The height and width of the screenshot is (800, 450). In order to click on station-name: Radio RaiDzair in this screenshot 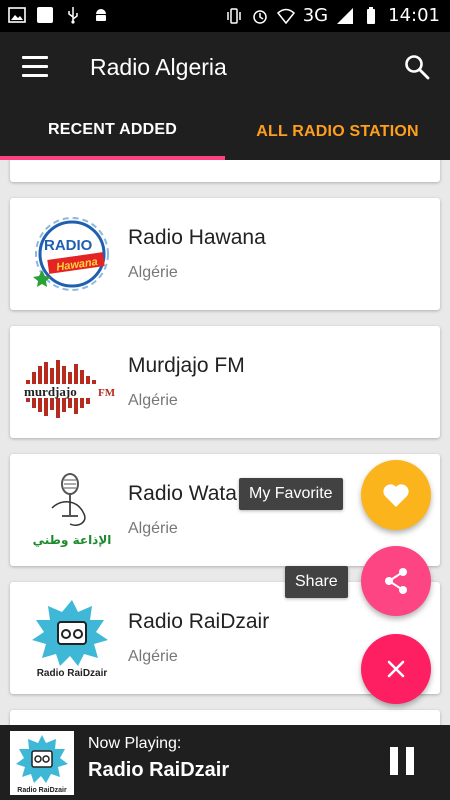, I will do `click(199, 621)`.